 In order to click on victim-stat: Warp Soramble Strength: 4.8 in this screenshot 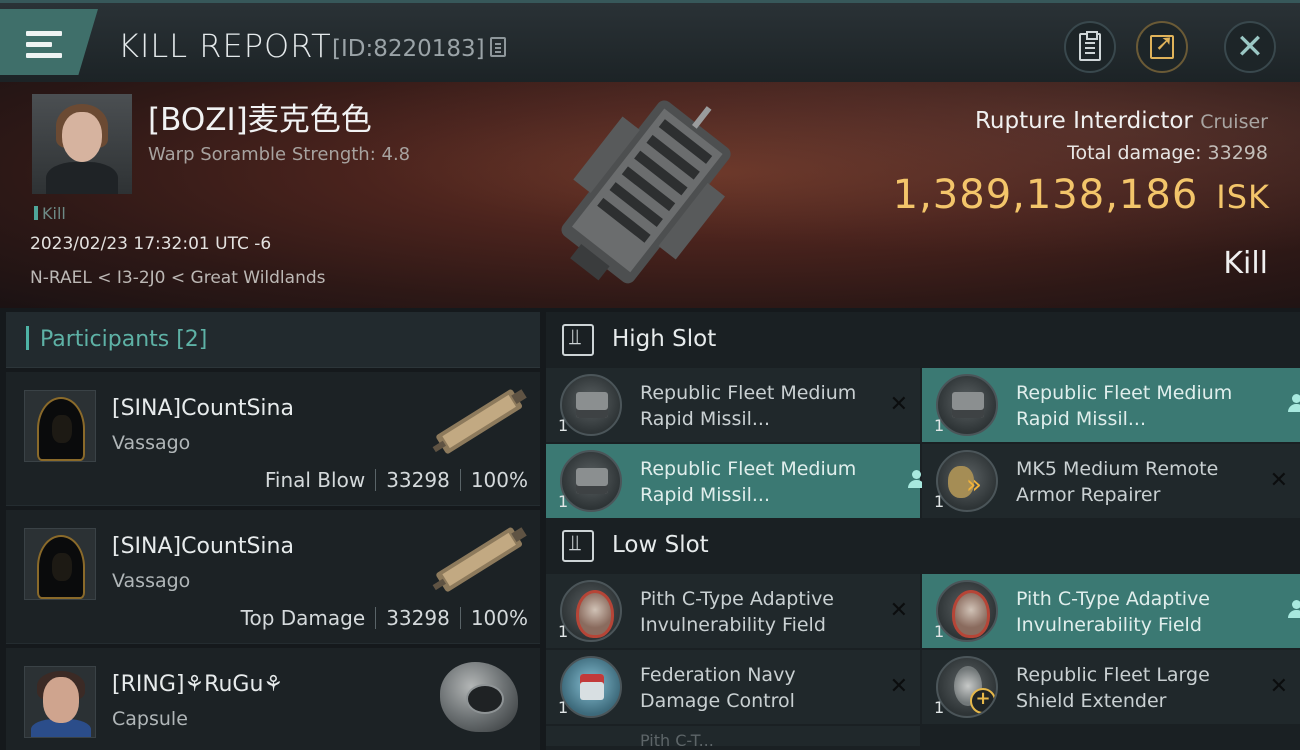, I will do `click(279, 154)`.